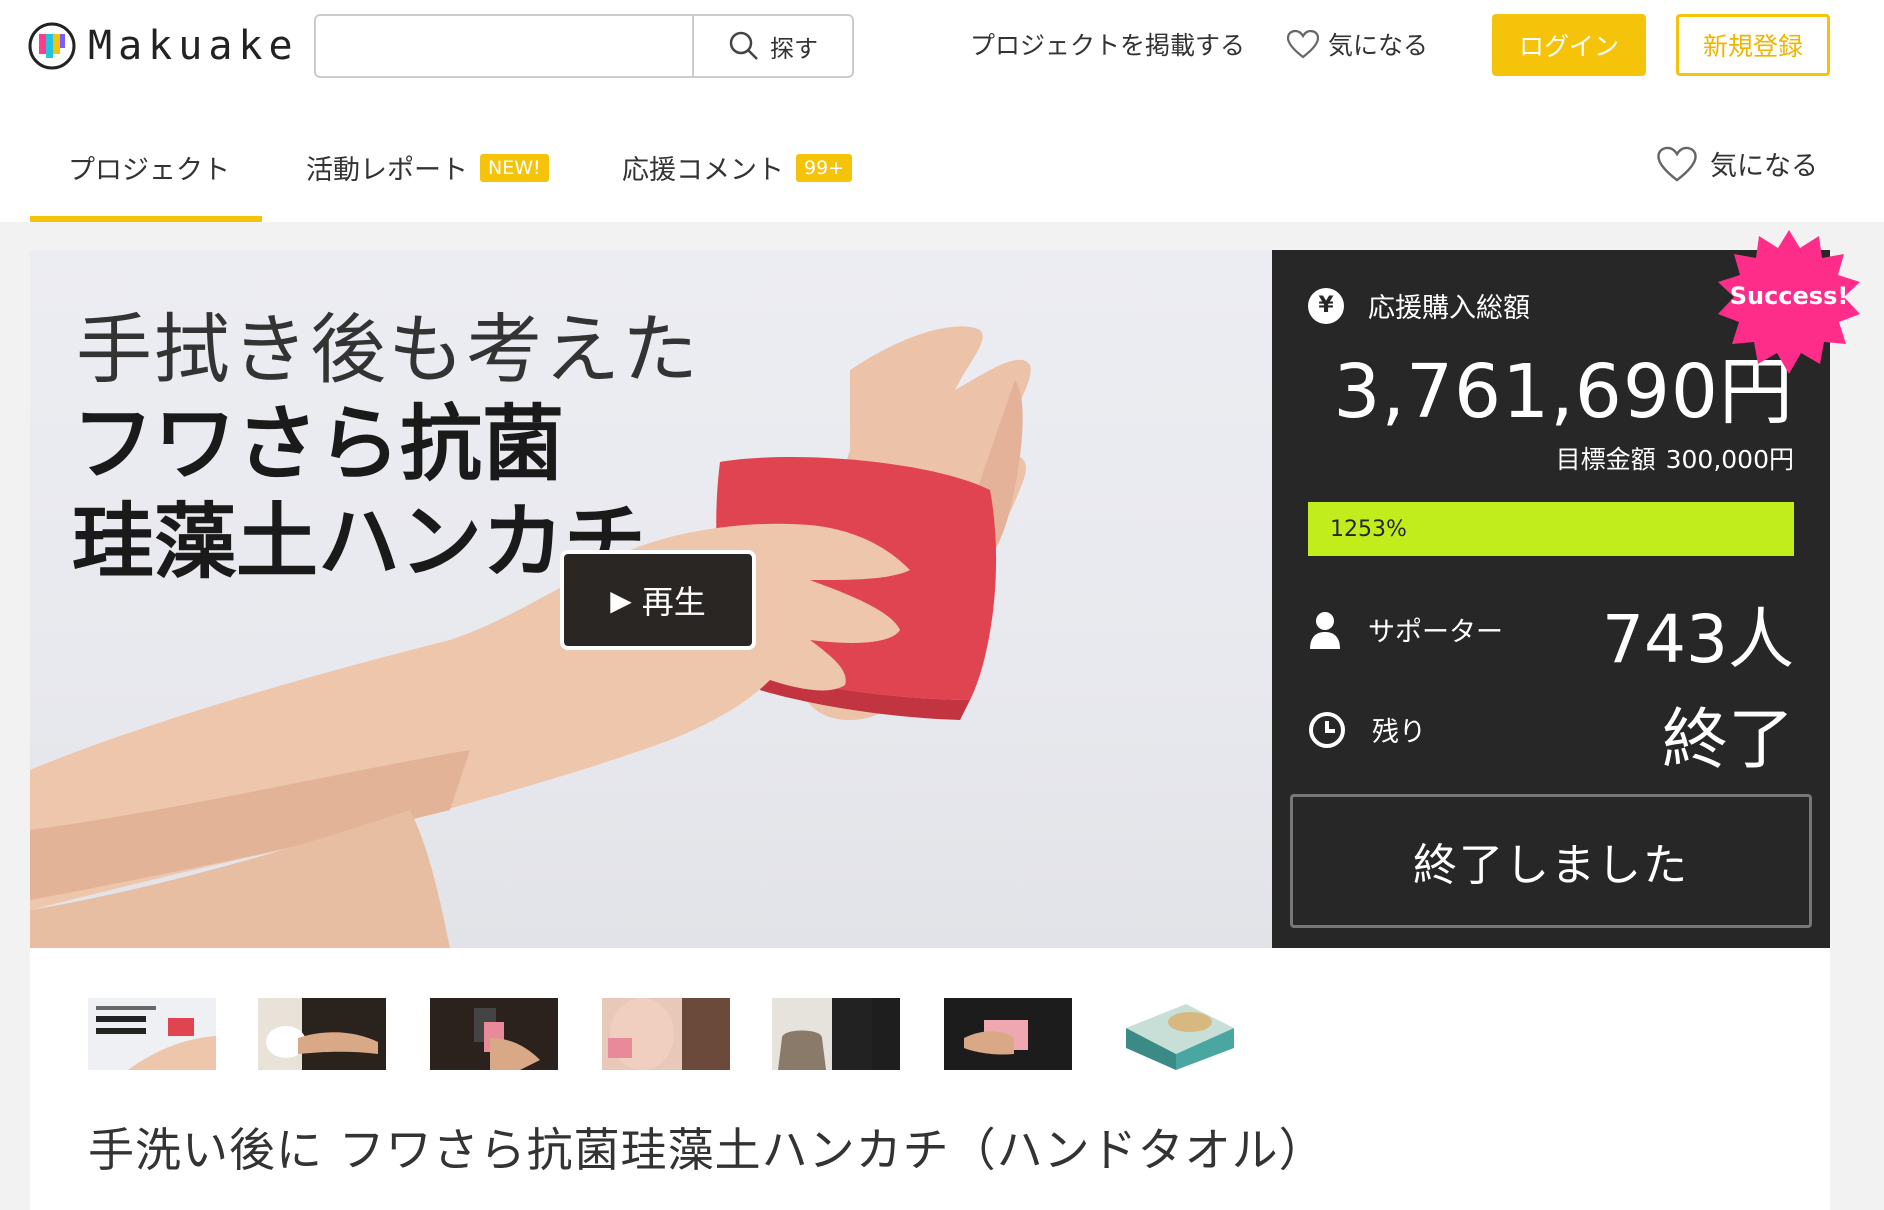 Image resolution: width=1884 pixels, height=1210 pixels. I want to click on signup-button: 新規登録, so click(1753, 45).